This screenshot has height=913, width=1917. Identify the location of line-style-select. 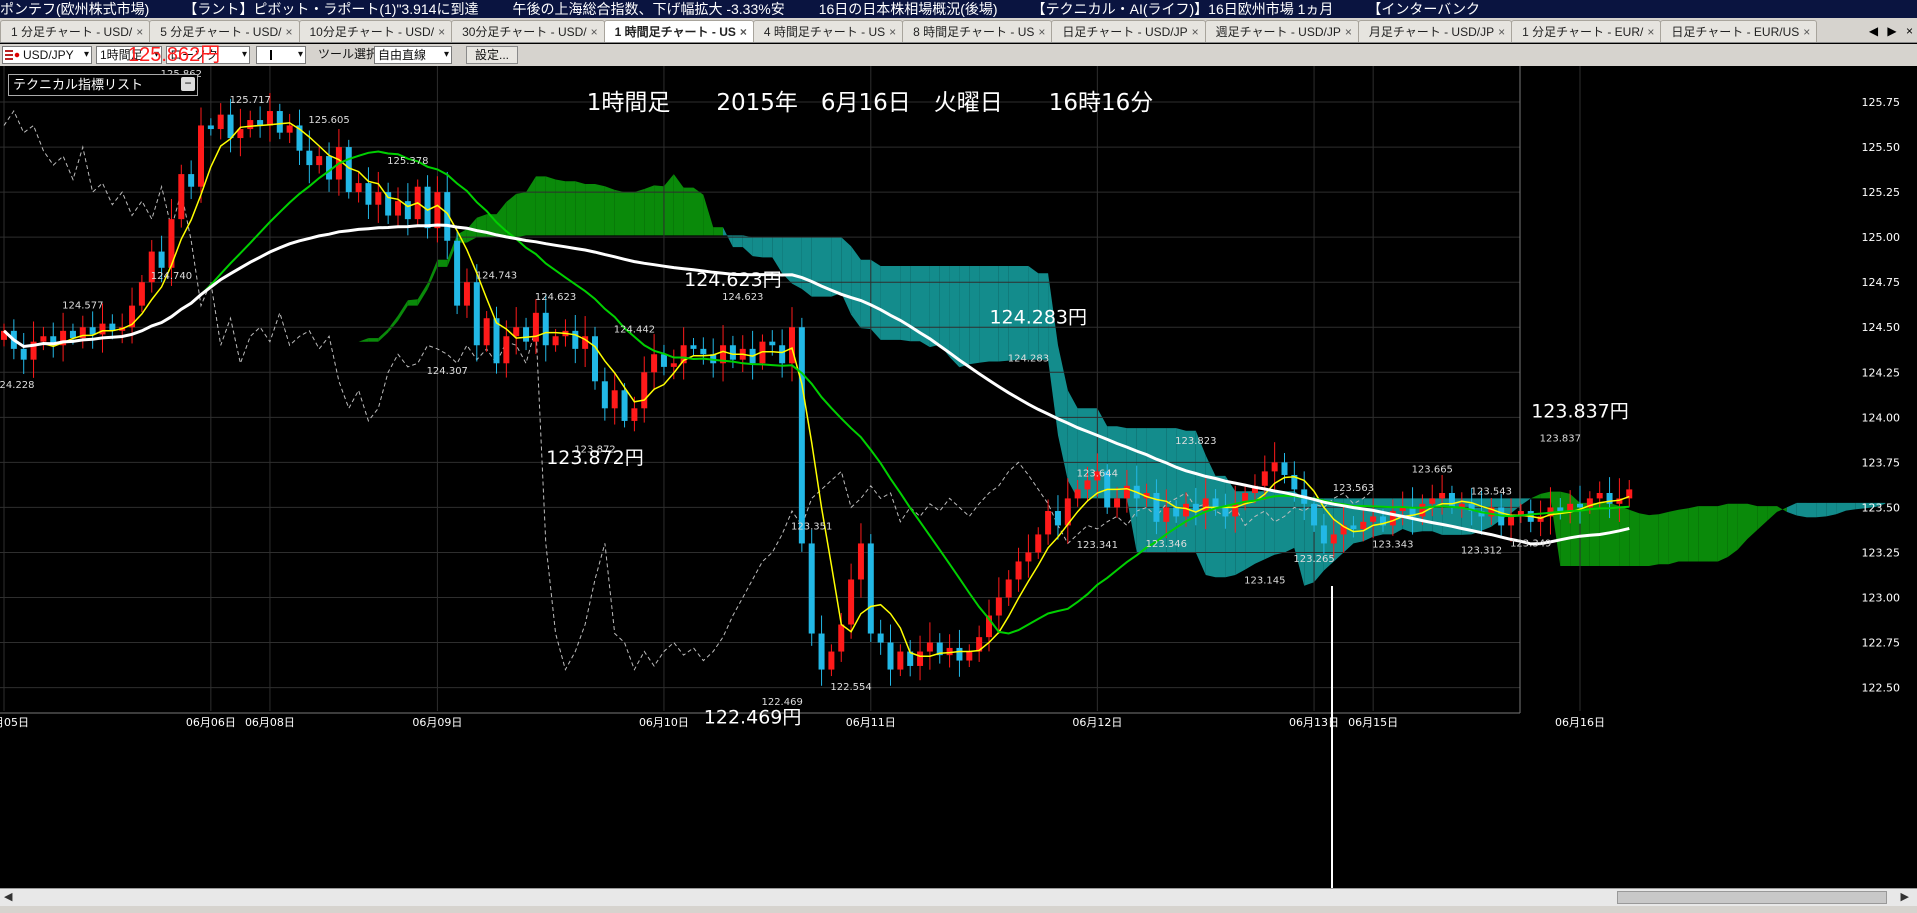
(281, 55).